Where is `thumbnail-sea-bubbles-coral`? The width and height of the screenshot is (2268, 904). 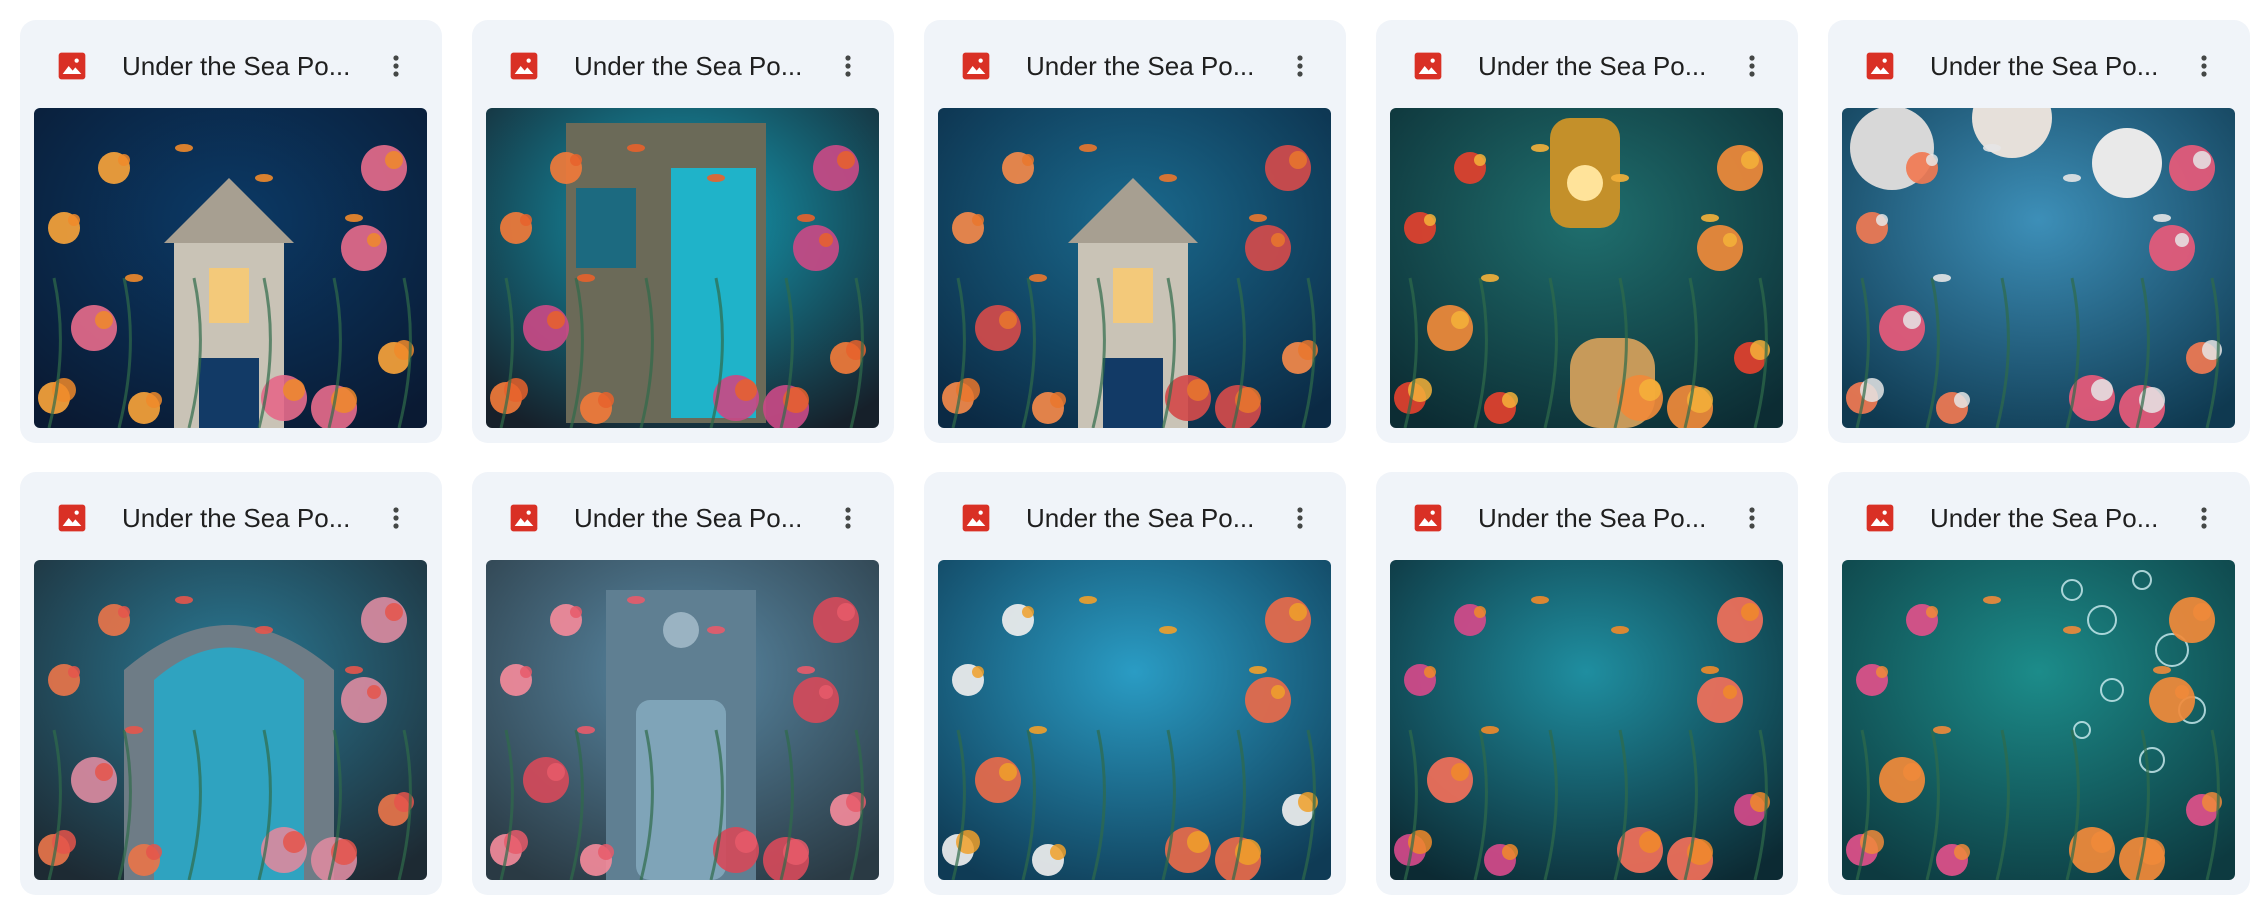
thumbnail-sea-bubbles-coral is located at coordinates (2038, 720).